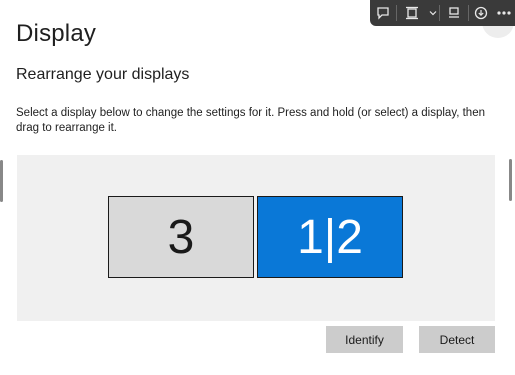 The height and width of the screenshot is (375, 515). I want to click on display-3-tile: 3, so click(181, 237).